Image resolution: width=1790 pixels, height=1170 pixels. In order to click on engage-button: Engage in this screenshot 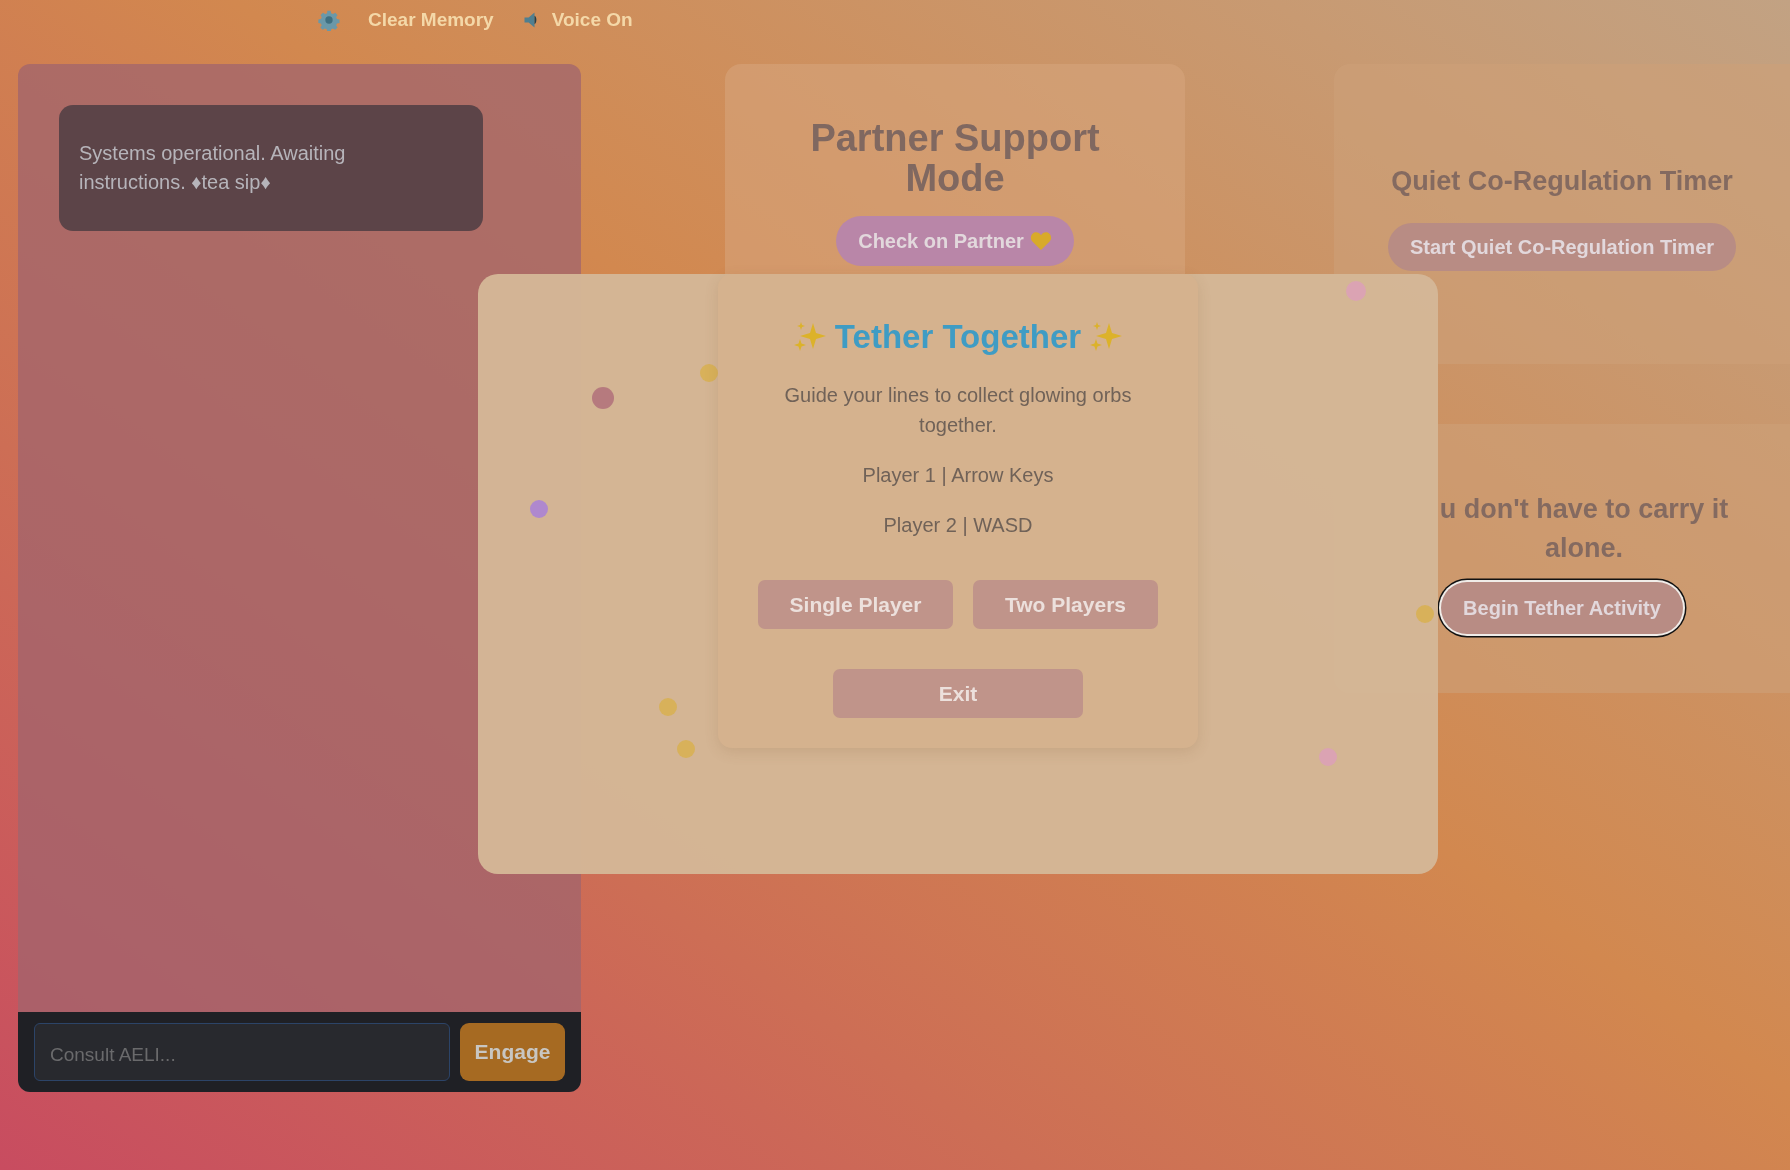, I will do `click(512, 1052)`.